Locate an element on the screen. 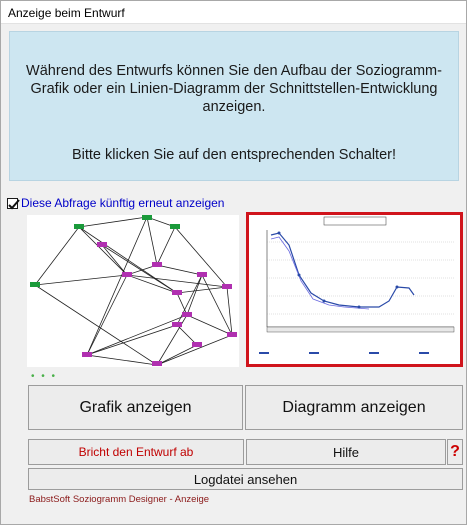  window-title: Anzeige beim Entwurf is located at coordinates (66, 13).